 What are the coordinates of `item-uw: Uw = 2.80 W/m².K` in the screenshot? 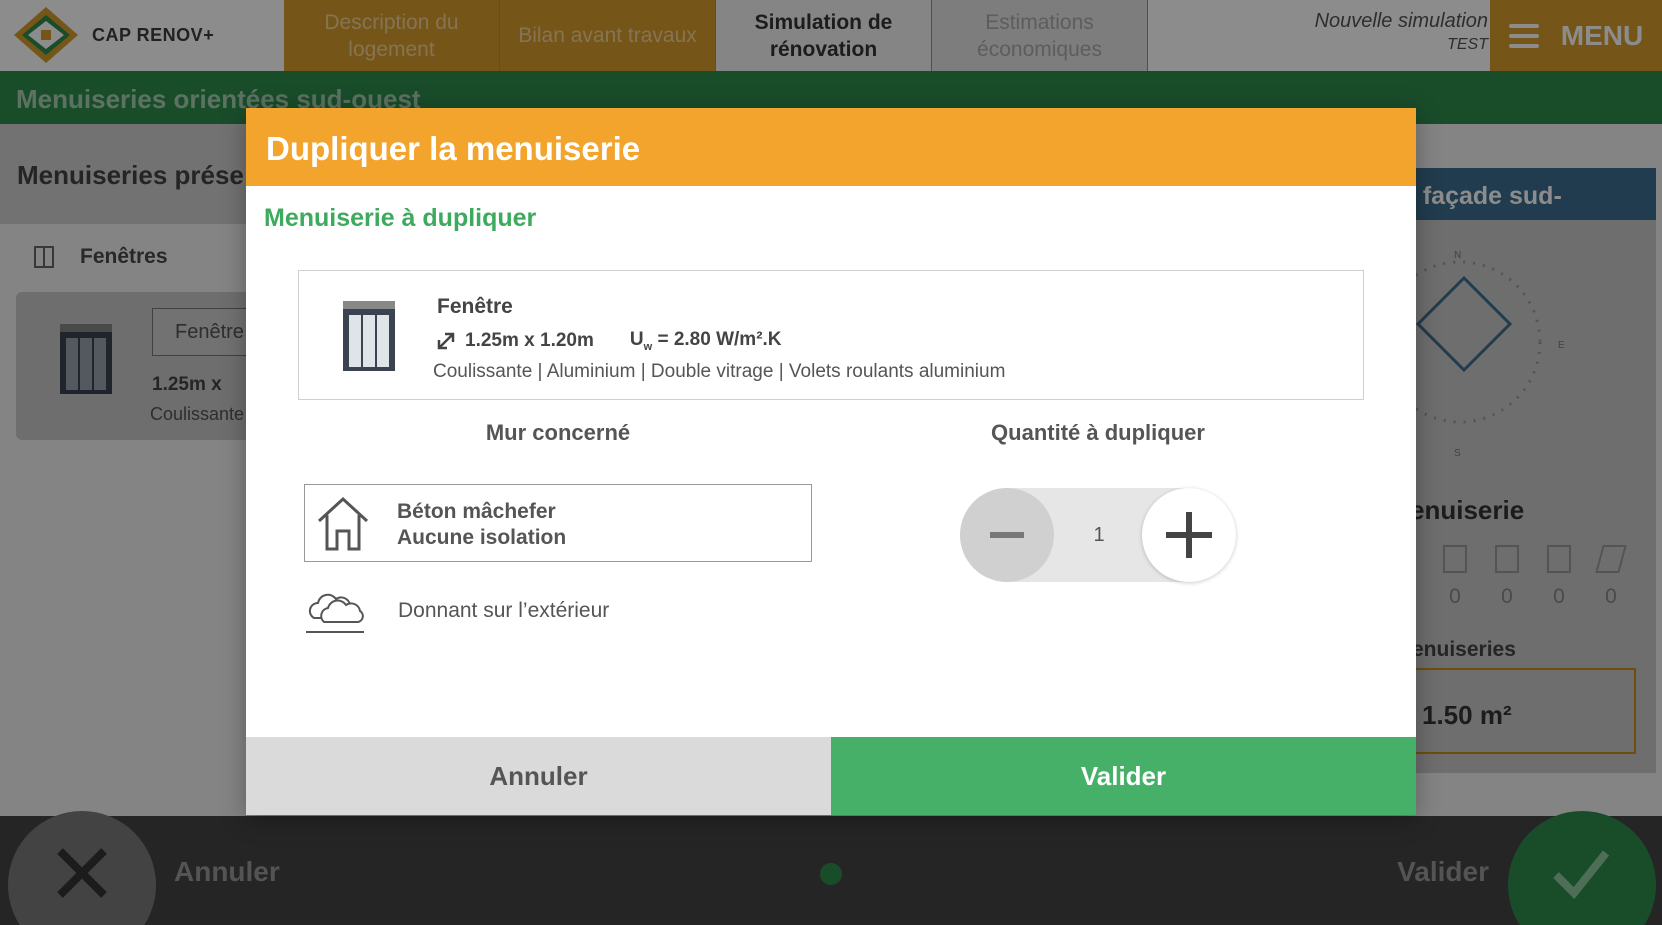 It's located at (706, 341).